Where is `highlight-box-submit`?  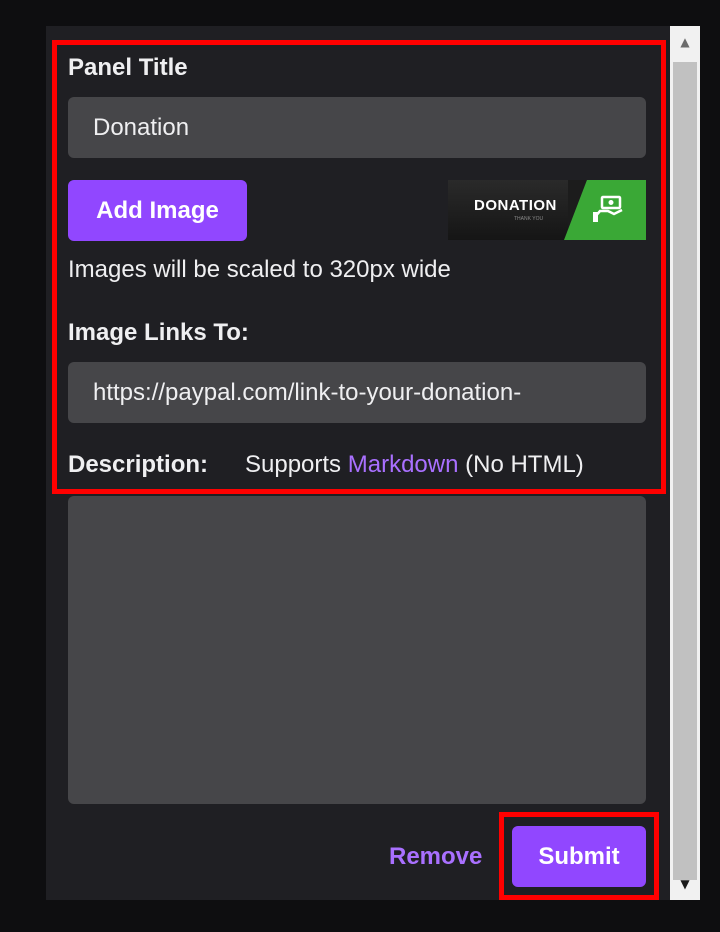
highlight-box-submit is located at coordinates (579, 856).